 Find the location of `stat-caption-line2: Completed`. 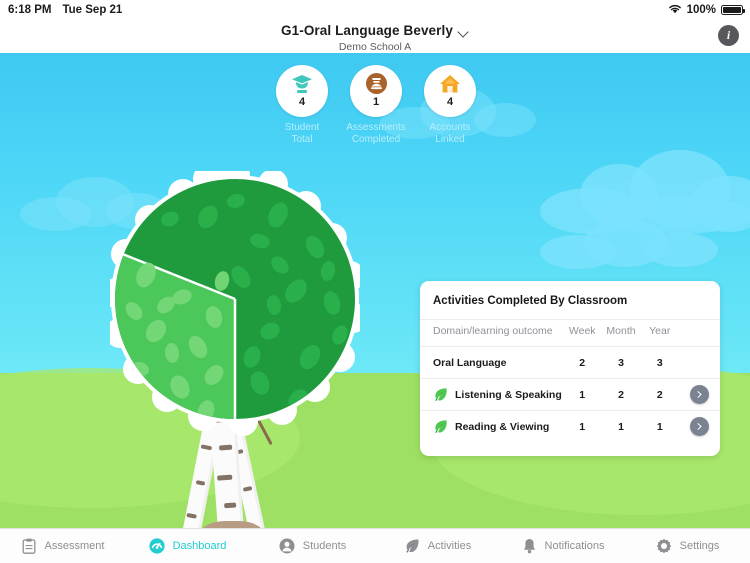

stat-caption-line2: Completed is located at coordinates (376, 139).